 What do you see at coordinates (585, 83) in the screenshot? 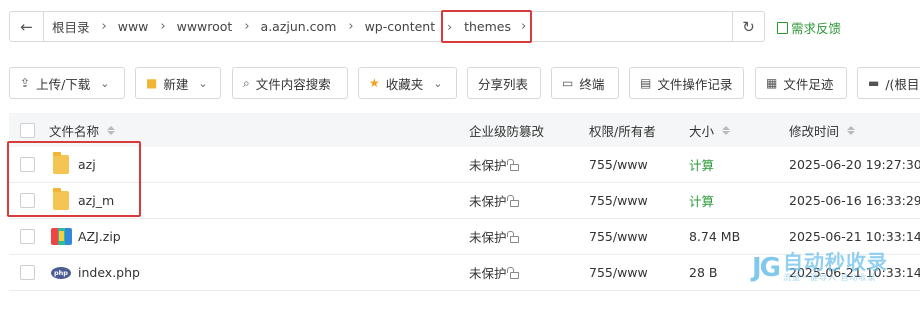
I see `terminal-button: ▭ 终端` at bounding box center [585, 83].